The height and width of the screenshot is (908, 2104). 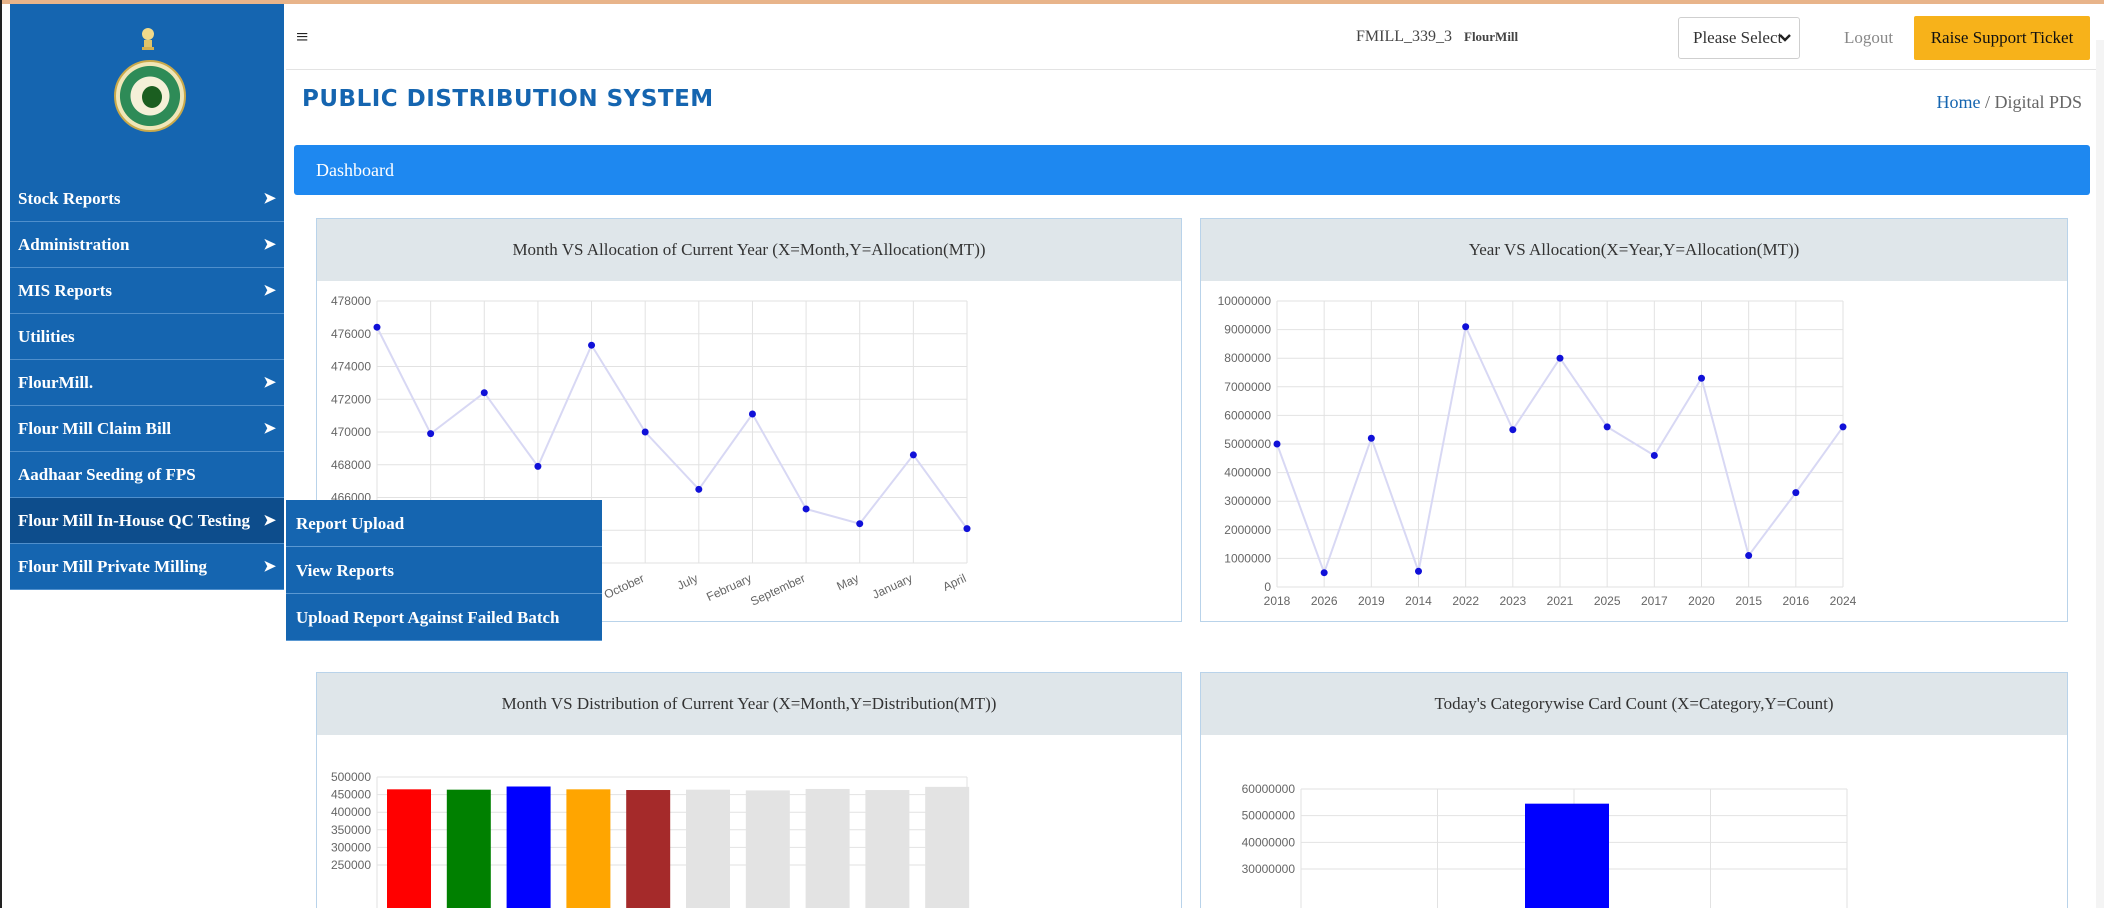 I want to click on x-tick-label: October, so click(x=624, y=586).